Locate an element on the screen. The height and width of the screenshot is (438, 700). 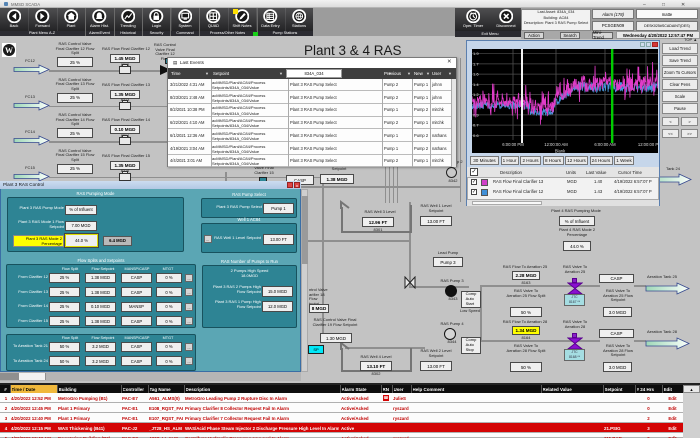
svg-text: 0.6 is located at coordinates (476, 135).